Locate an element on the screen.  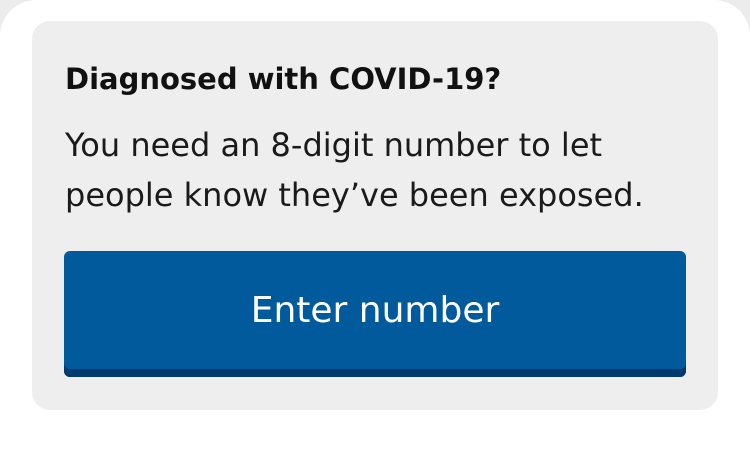
description-line-1: You need an 8-digit number to let is located at coordinates (334, 145).